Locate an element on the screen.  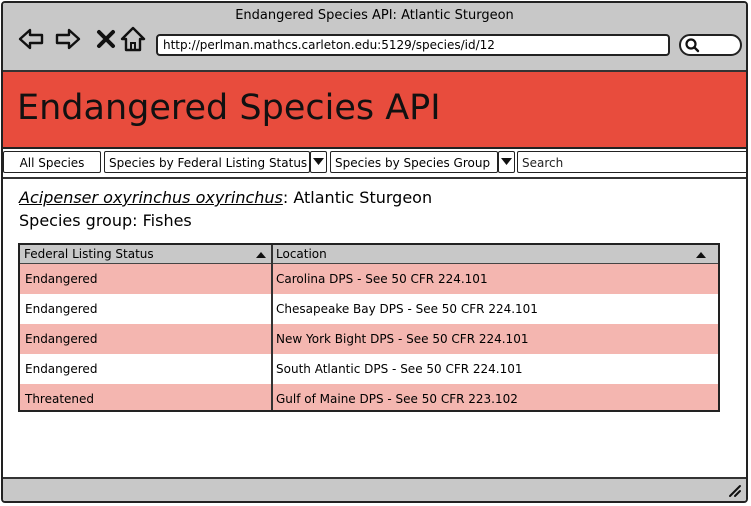
tab-all-species: All Species is located at coordinates (52, 162).